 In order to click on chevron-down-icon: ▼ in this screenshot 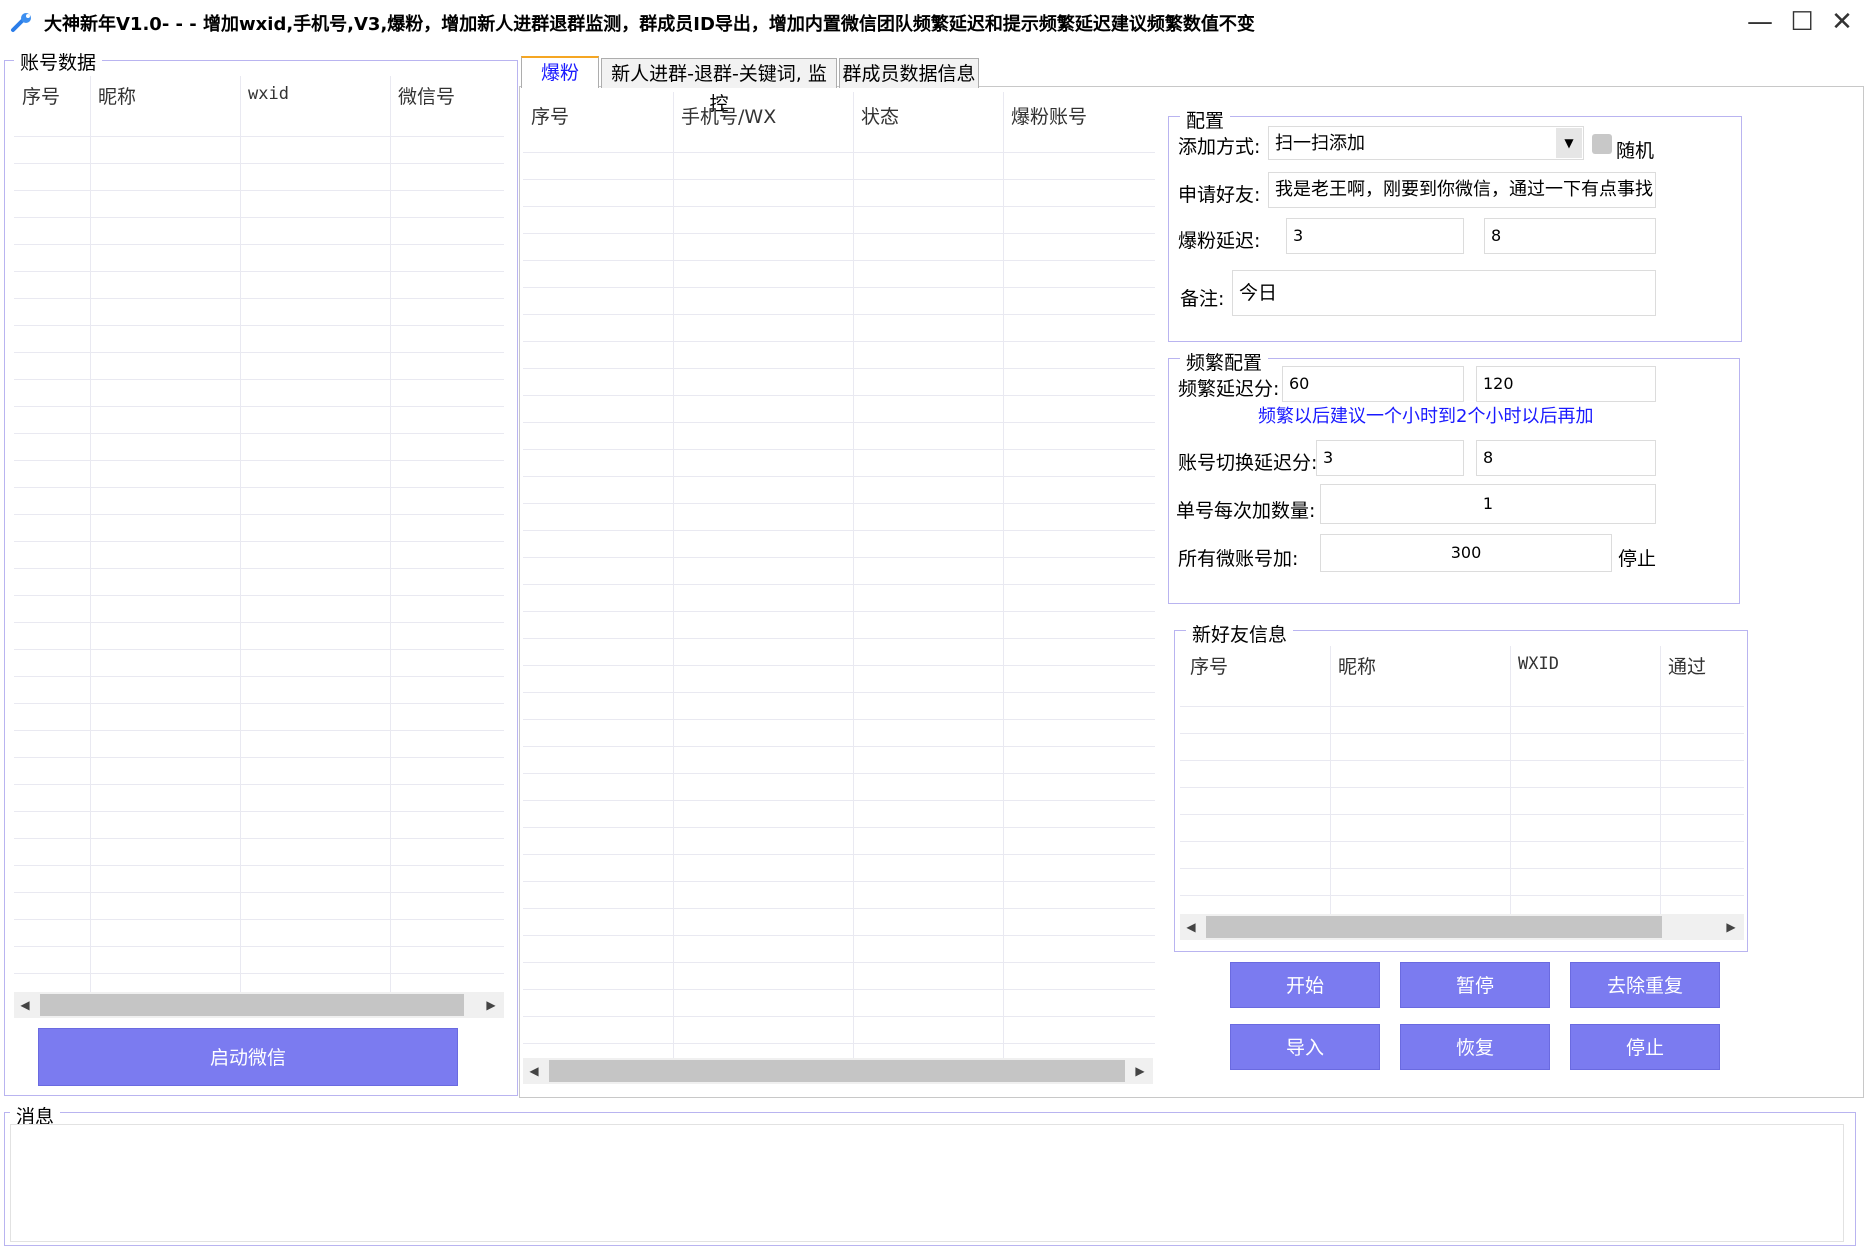, I will do `click(1569, 143)`.